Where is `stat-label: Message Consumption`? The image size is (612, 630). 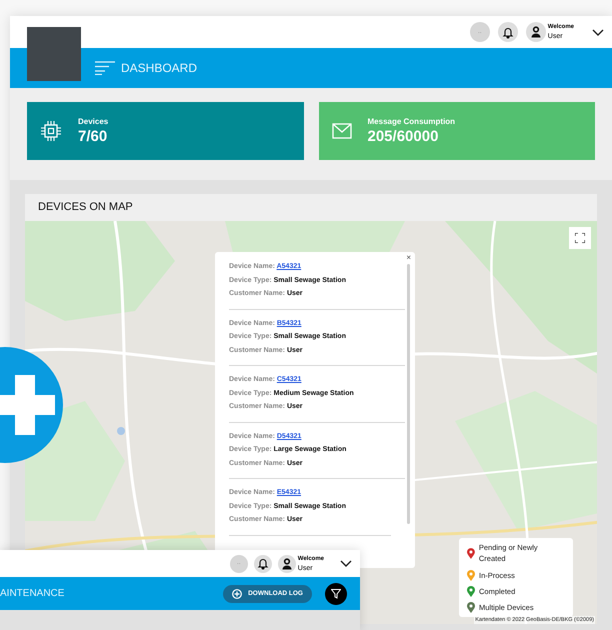
stat-label: Message Consumption is located at coordinates (412, 122).